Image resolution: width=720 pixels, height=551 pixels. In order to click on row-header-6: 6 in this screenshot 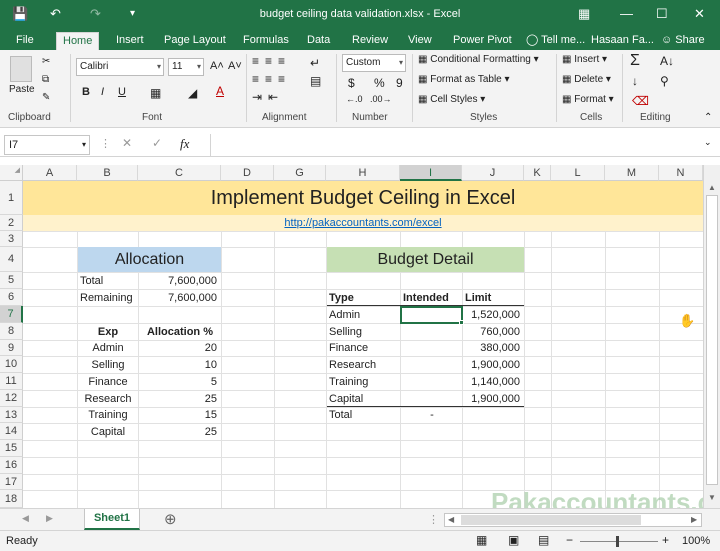, I will do `click(11, 297)`.